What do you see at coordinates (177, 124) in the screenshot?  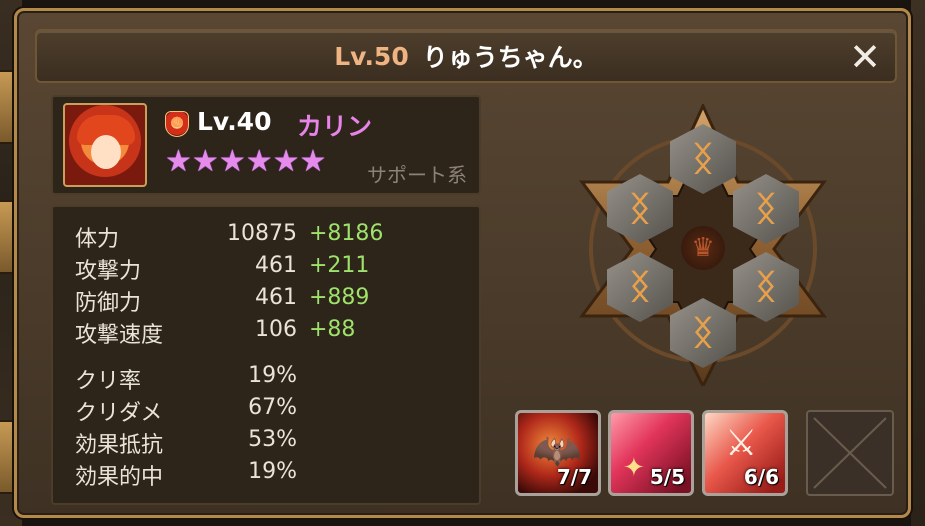 I see `fire-element-icon: ♨` at bounding box center [177, 124].